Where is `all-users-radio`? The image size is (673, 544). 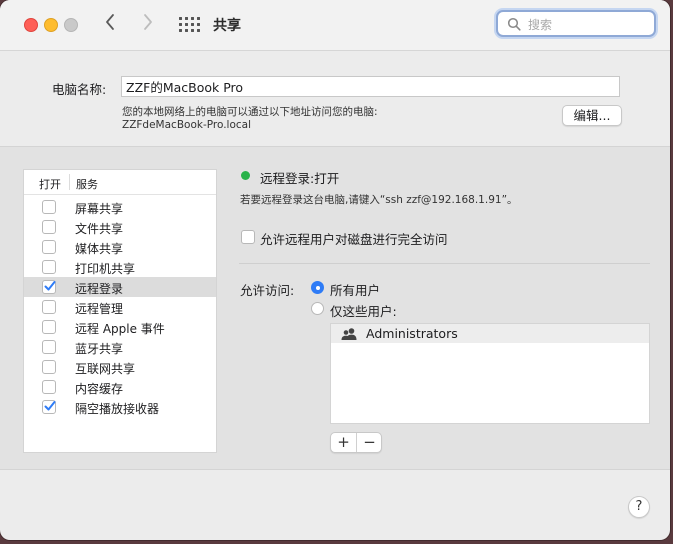 all-users-radio is located at coordinates (317, 287).